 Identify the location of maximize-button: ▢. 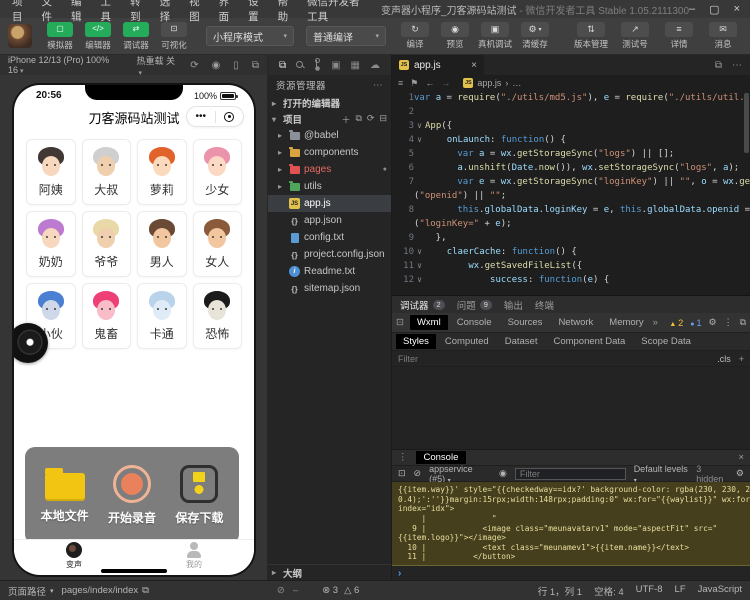
(714, 9).